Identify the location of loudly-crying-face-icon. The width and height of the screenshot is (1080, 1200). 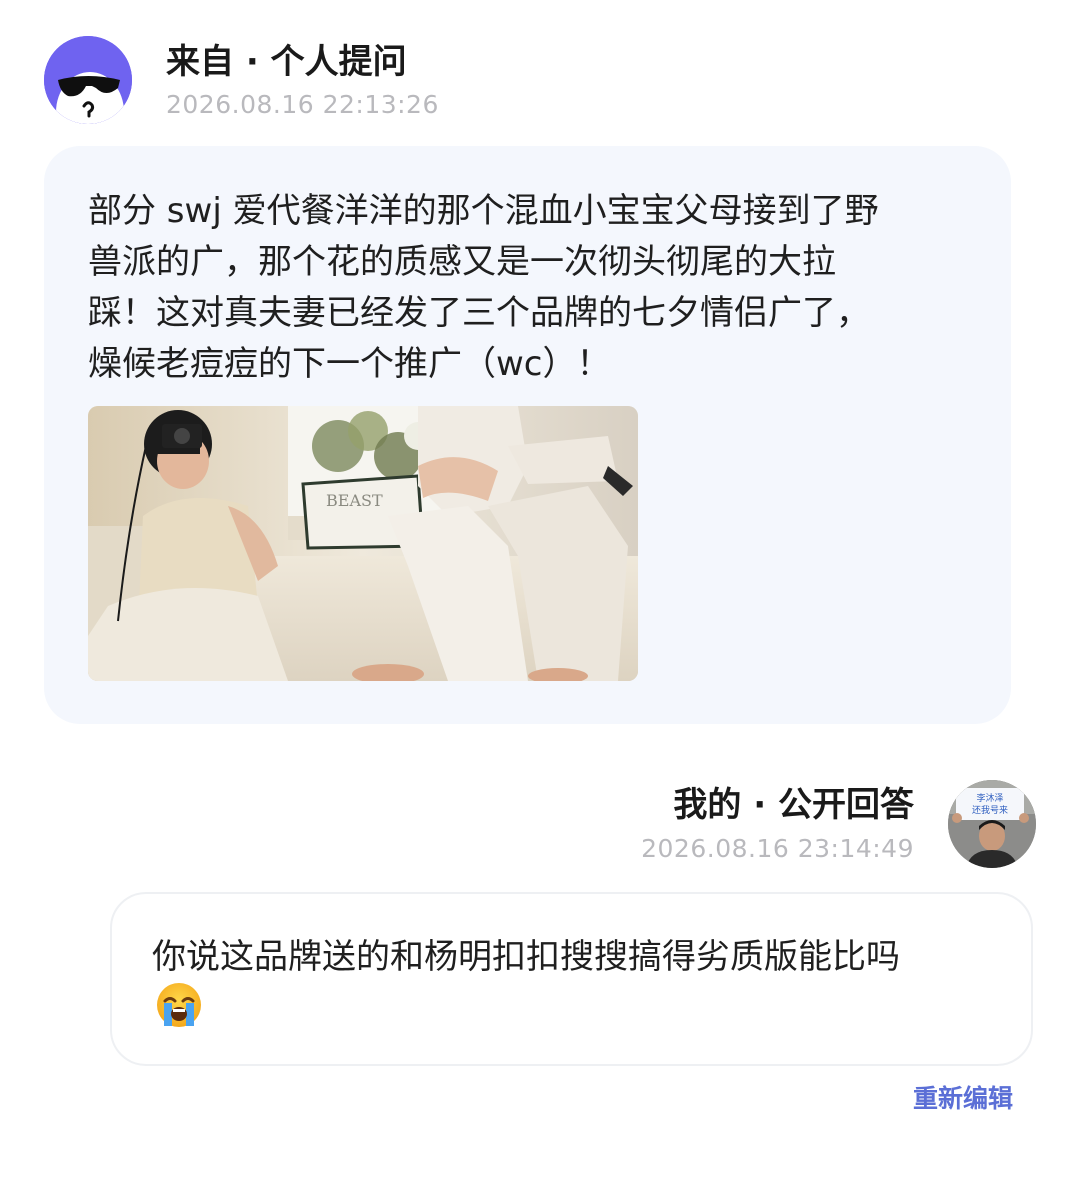
(179, 1005).